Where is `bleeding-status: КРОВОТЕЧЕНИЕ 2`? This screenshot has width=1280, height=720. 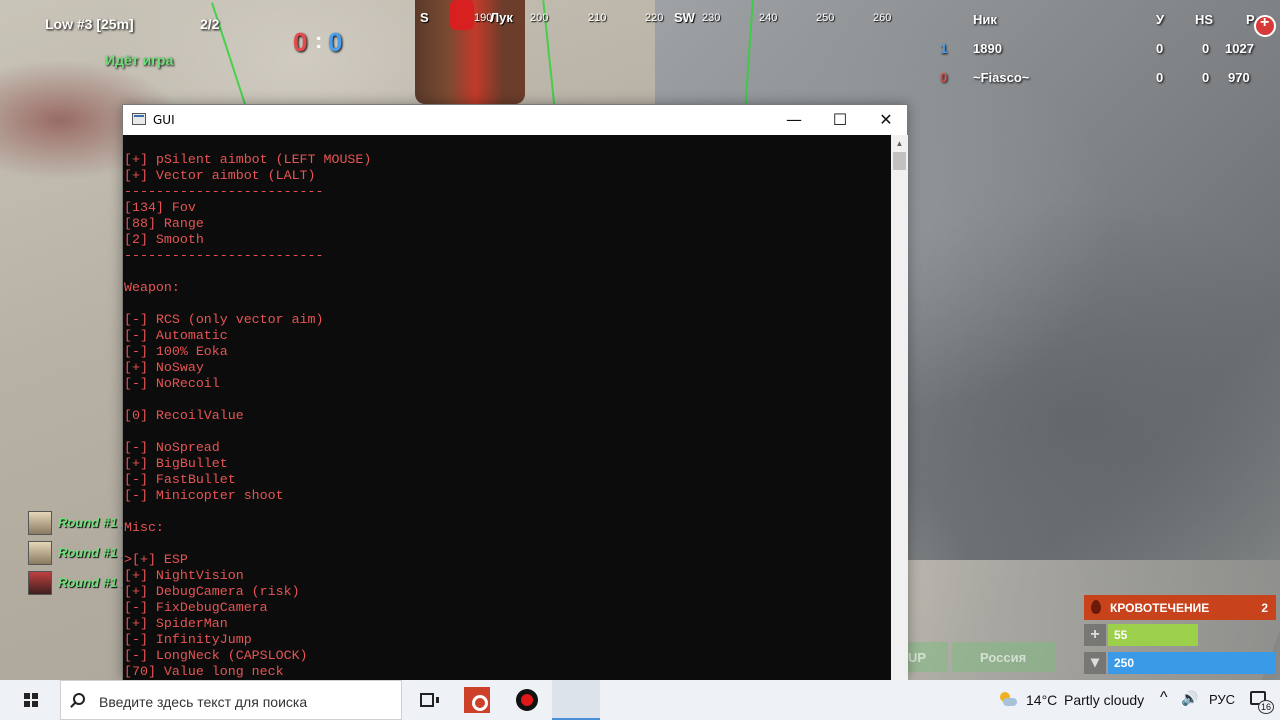 bleeding-status: КРОВОТЕЧЕНИЕ 2 is located at coordinates (1180, 607).